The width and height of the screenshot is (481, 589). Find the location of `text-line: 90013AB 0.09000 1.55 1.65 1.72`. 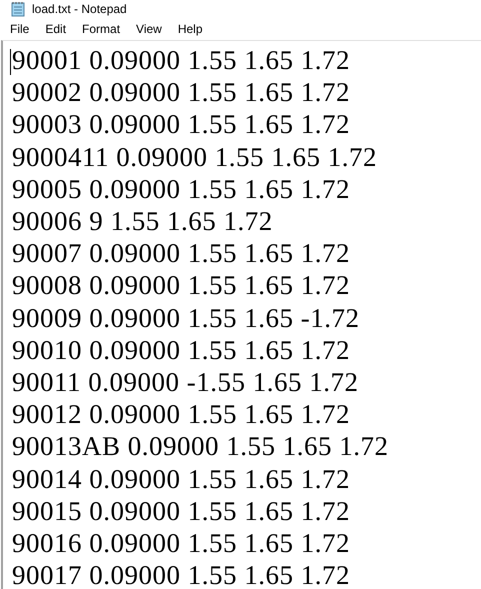

text-line: 90013AB 0.09000 1.55 1.65 1.72 is located at coordinates (200, 446).